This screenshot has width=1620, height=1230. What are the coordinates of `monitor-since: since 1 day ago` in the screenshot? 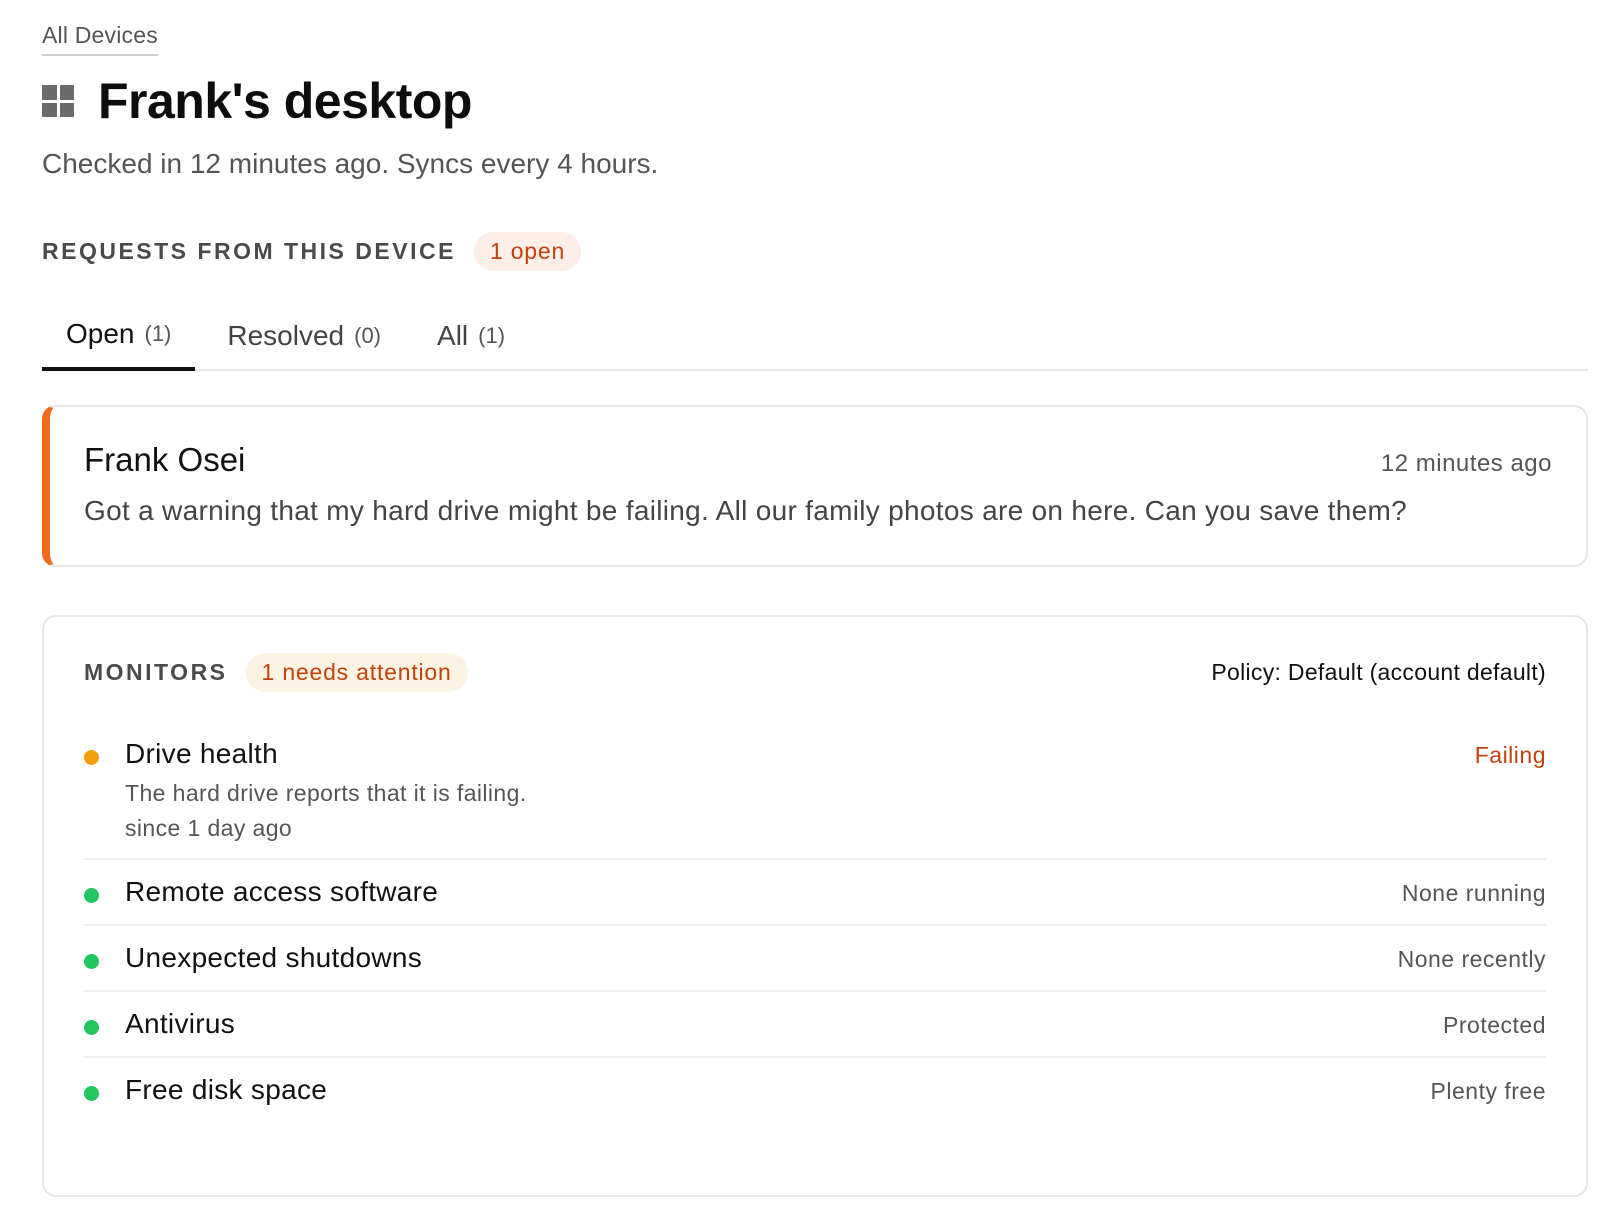 It's located at (209, 828).